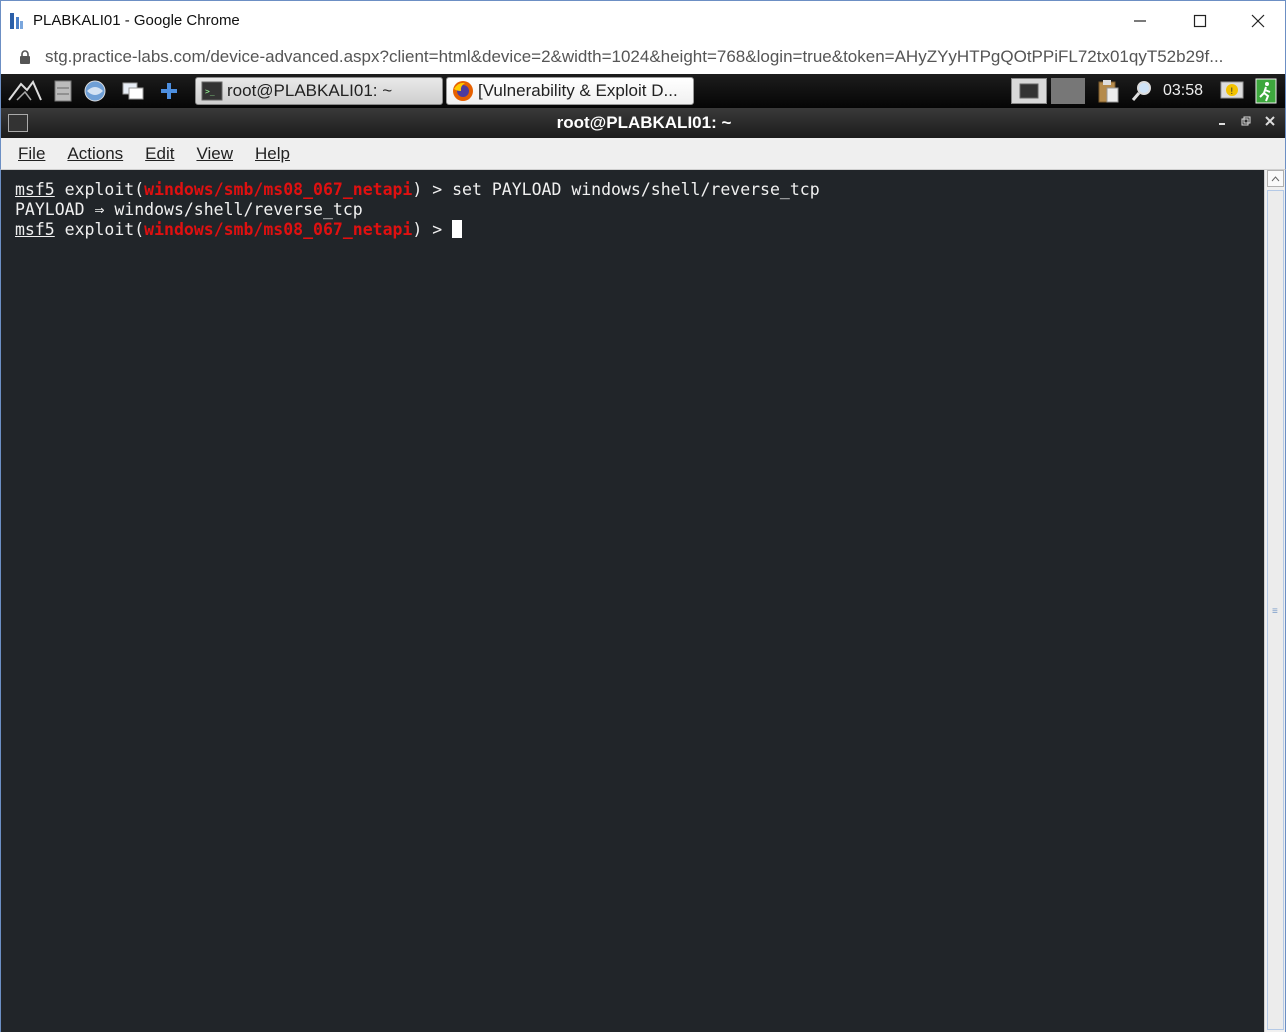 This screenshot has height=1032, width=1286. I want to click on scroll-up-button, so click(1275, 178).